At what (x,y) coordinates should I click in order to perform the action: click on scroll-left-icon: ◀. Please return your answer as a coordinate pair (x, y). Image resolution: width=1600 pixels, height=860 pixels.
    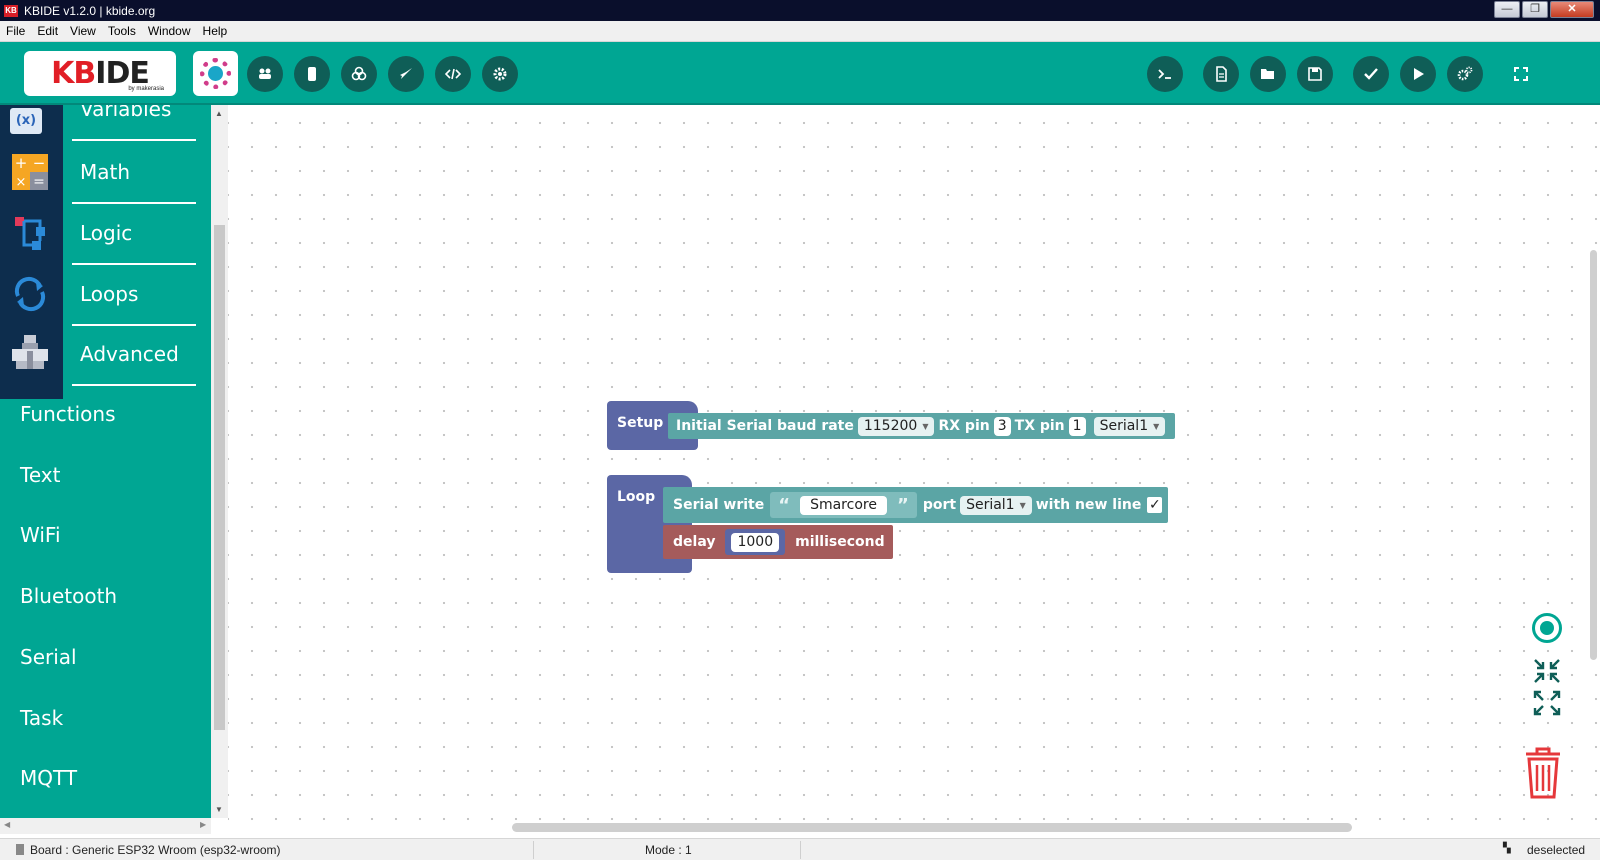
    Looking at the image, I should click on (7, 824).